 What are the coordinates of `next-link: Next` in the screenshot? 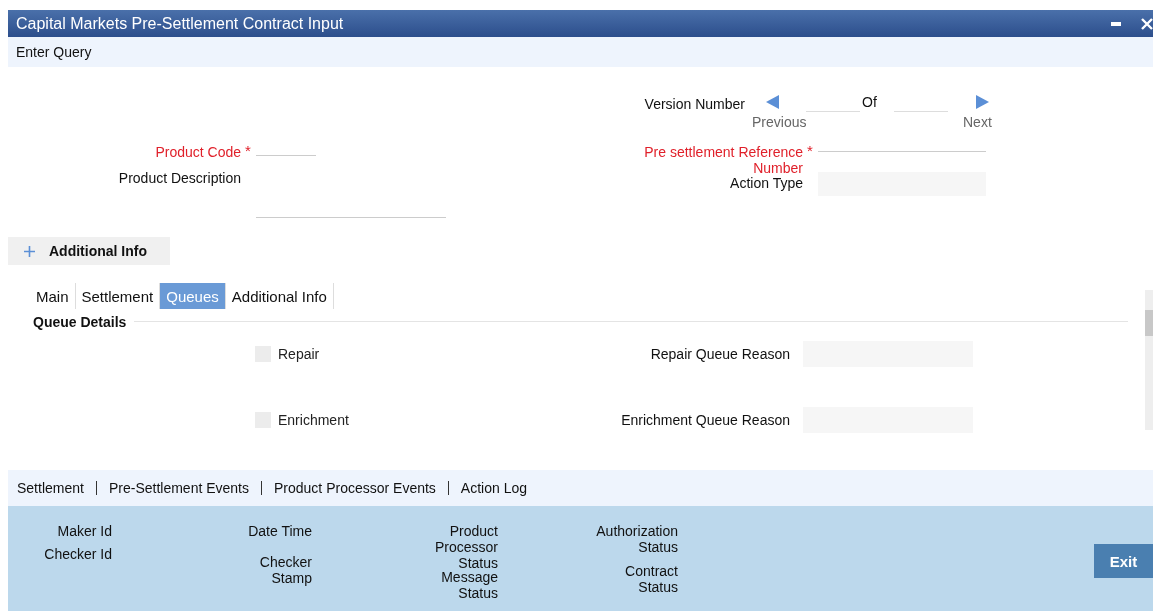 It's located at (977, 122).